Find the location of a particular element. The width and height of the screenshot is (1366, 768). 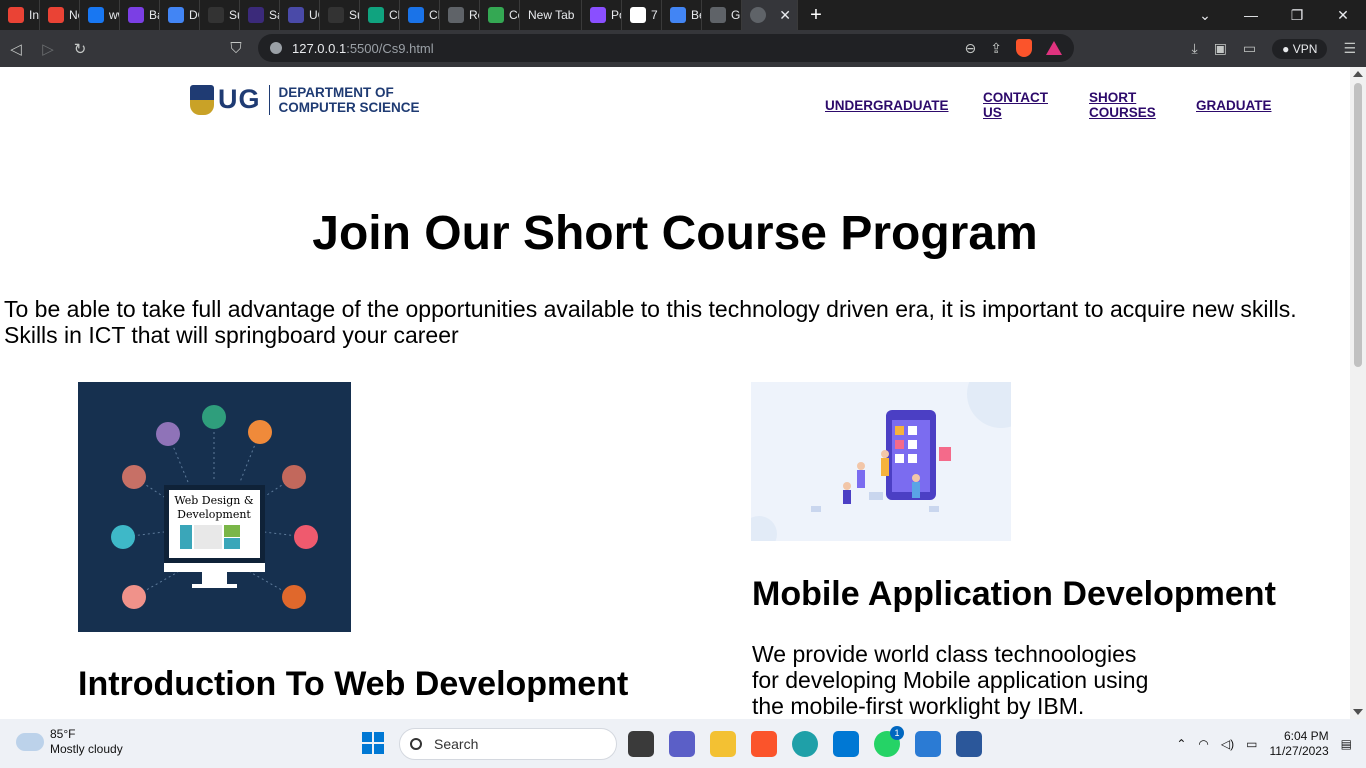

site-info-icon is located at coordinates (276, 48).